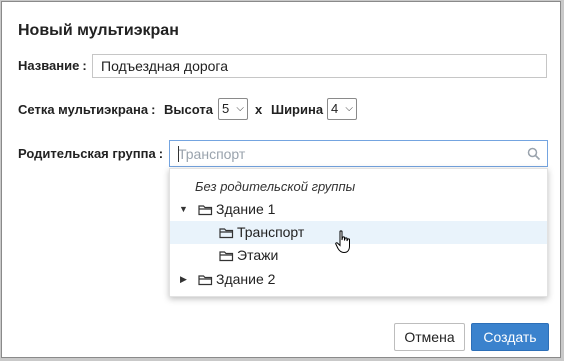 The image size is (564, 361). Describe the element at coordinates (98, 30) in the screenshot. I see `dialog-title: Новый мультиэкран` at that location.